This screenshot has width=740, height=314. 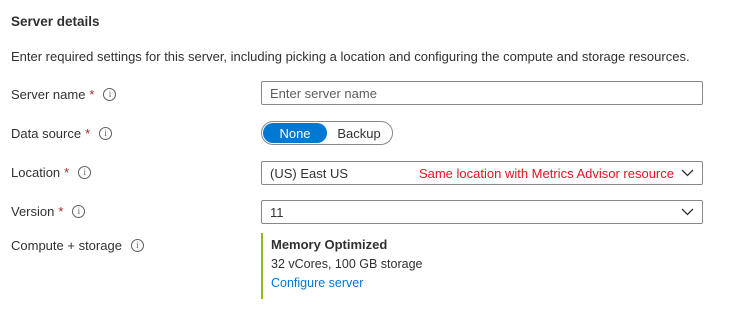 I want to click on data-source-label: Data source * i, so click(x=62, y=133).